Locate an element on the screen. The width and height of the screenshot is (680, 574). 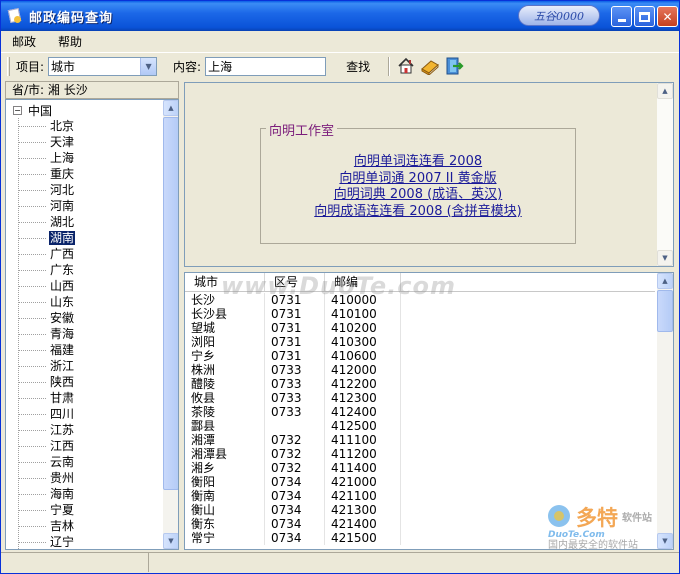
tree-item: 江西 is located at coordinates (46, 446).